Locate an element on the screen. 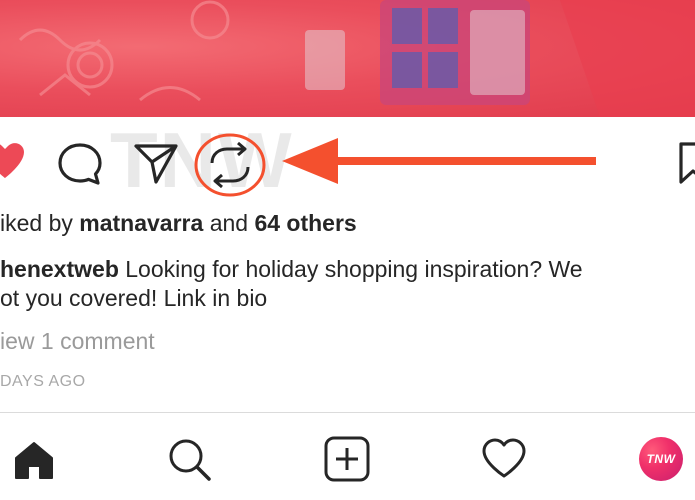 The image size is (695, 500). likes-join: and is located at coordinates (229, 223).